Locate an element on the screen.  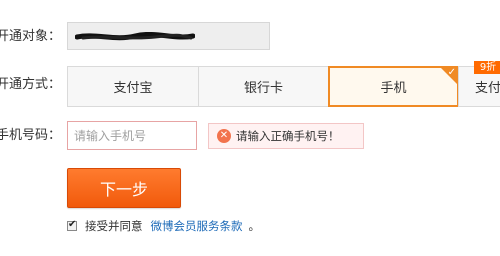
checkbox-check-icon: ✔ is located at coordinates (72, 224).